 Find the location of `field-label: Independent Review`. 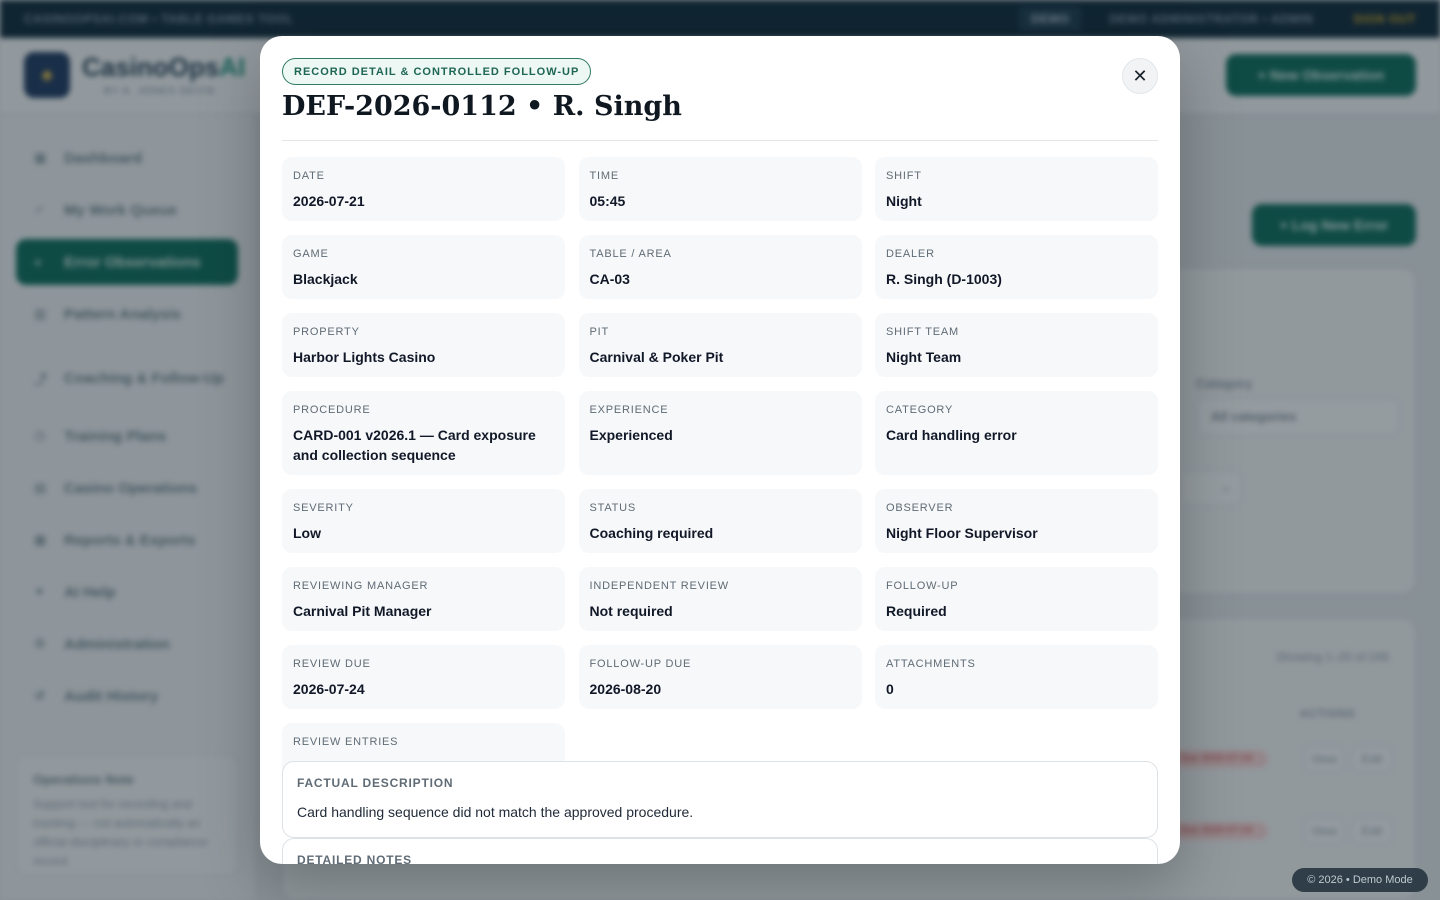

field-label: Independent Review is located at coordinates (659, 586).